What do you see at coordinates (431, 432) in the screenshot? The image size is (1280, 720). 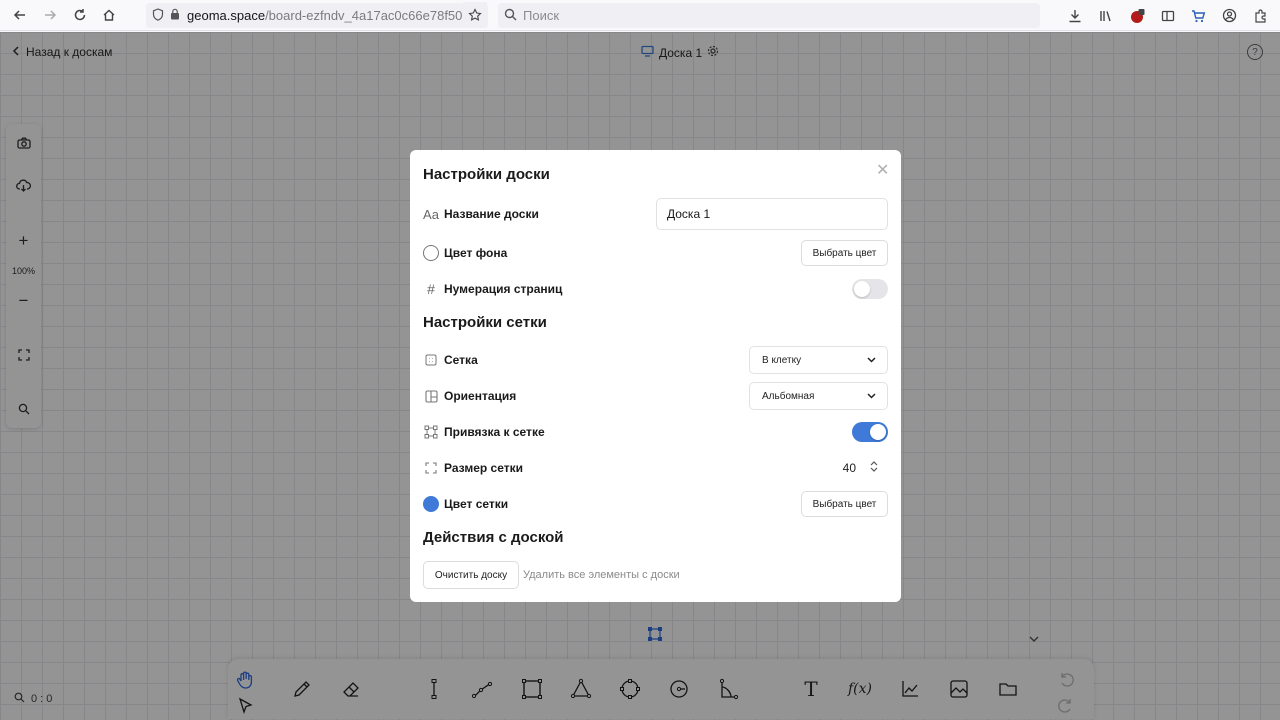 I see `snap-icon` at bounding box center [431, 432].